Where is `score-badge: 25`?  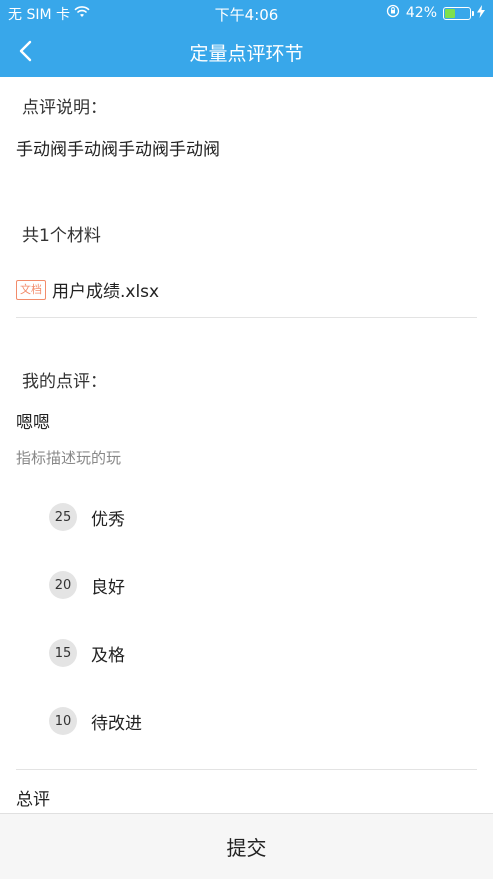 score-badge: 25 is located at coordinates (63, 517).